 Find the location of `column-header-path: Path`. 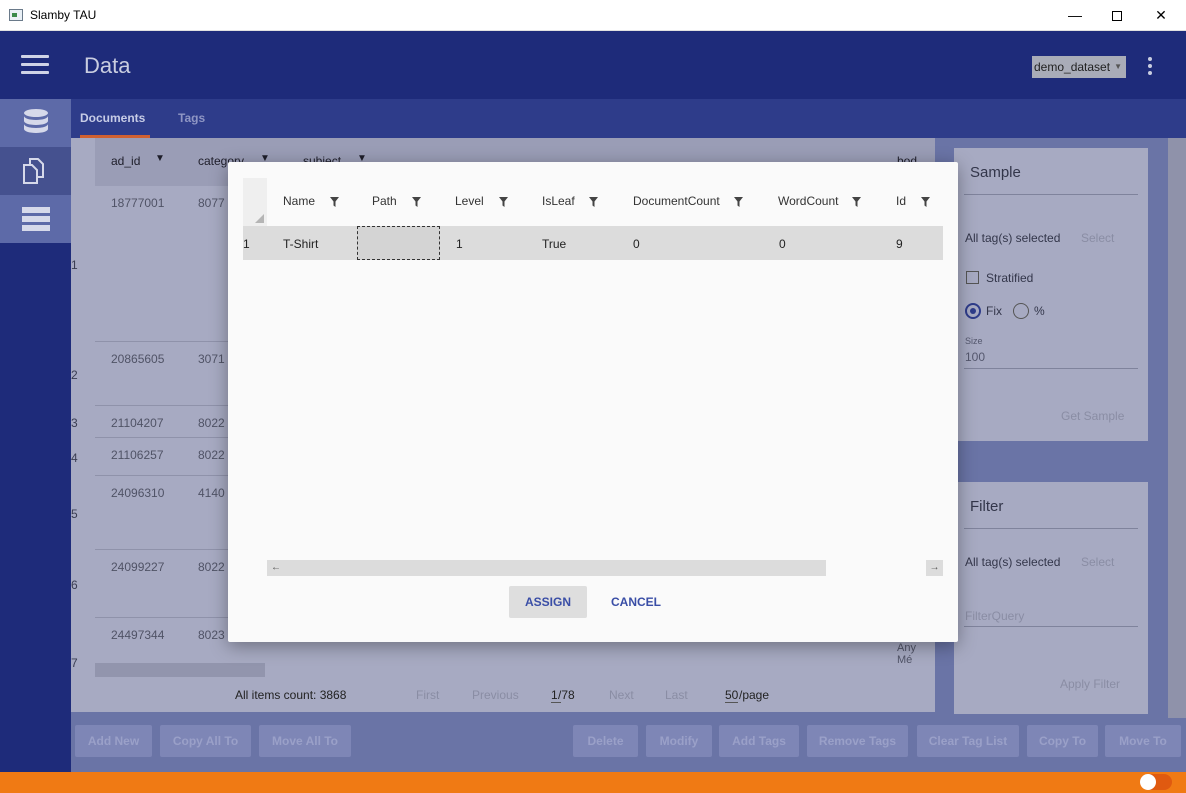

column-header-path: Path is located at coordinates (384, 201).